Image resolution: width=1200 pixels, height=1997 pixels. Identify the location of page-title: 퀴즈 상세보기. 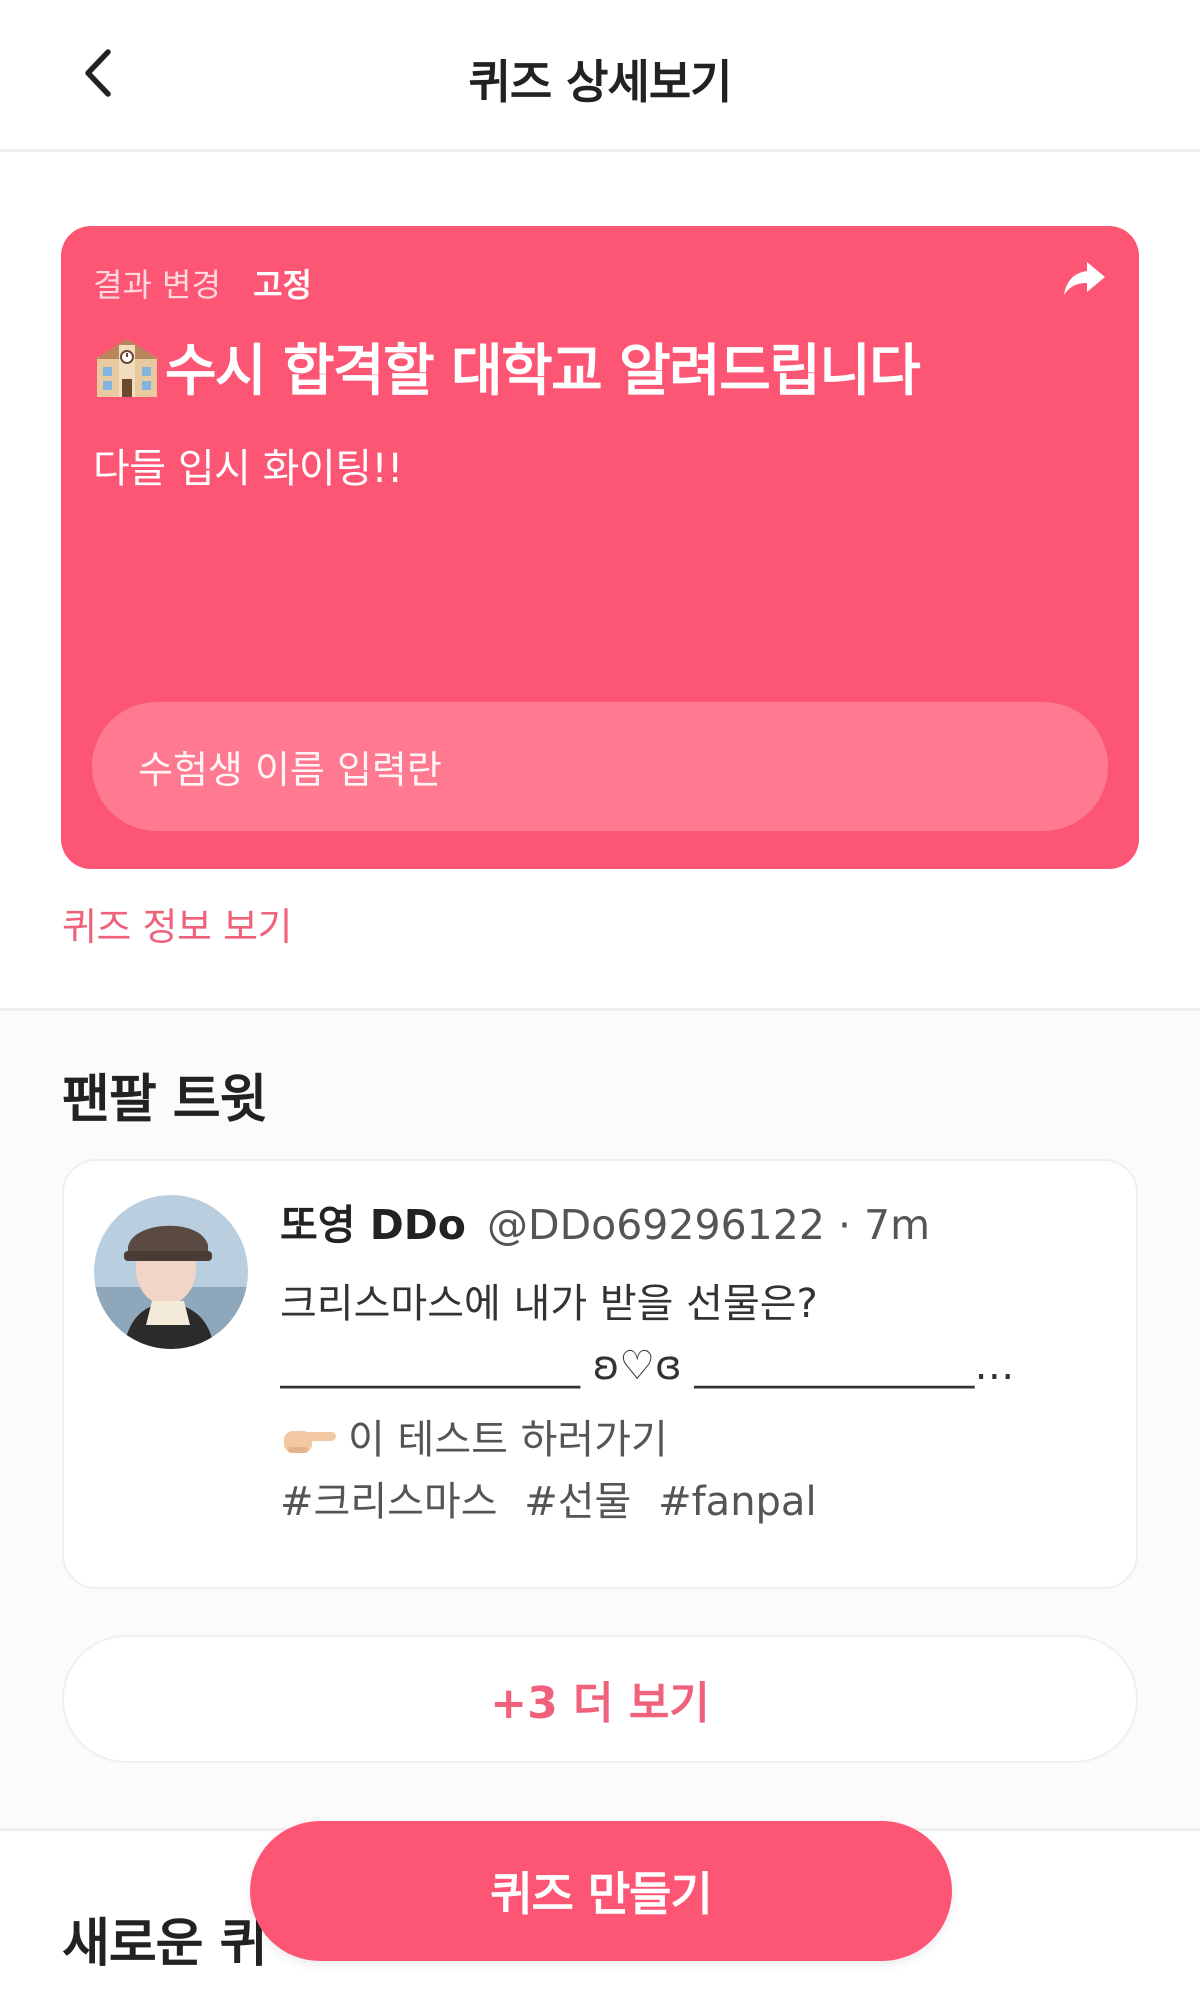
(600, 82).